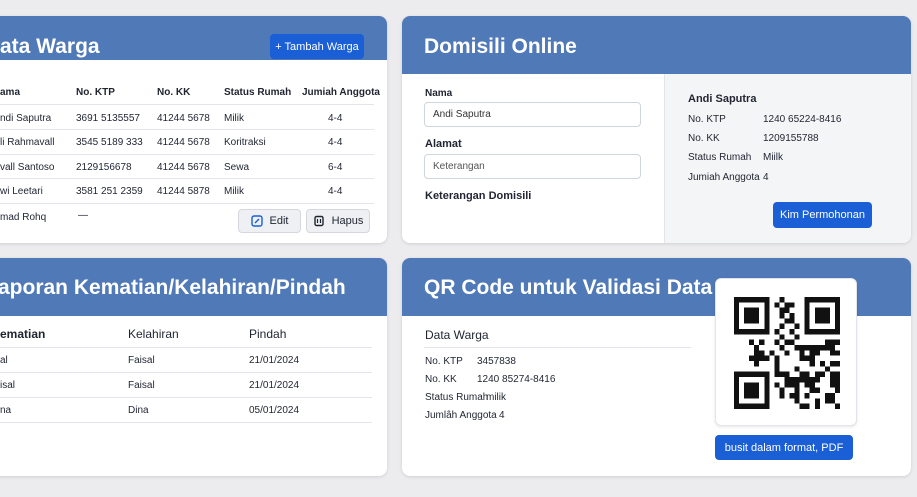 This screenshot has width=917, height=497. What do you see at coordinates (50, 46) in the screenshot?
I see `data-warga-title: ata Warga` at bounding box center [50, 46].